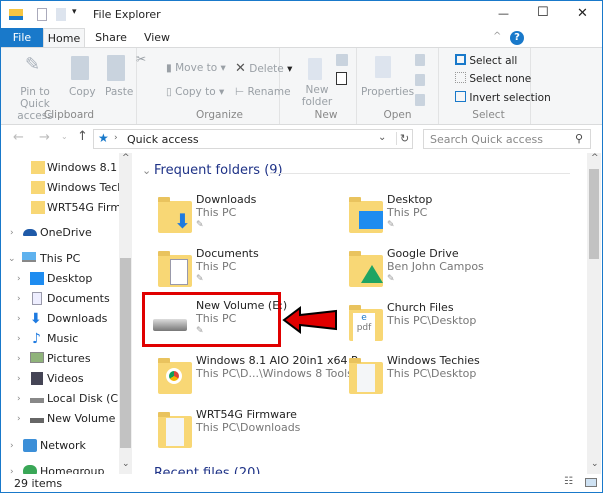  I want to click on window-title: File Explorer, so click(127, 14).